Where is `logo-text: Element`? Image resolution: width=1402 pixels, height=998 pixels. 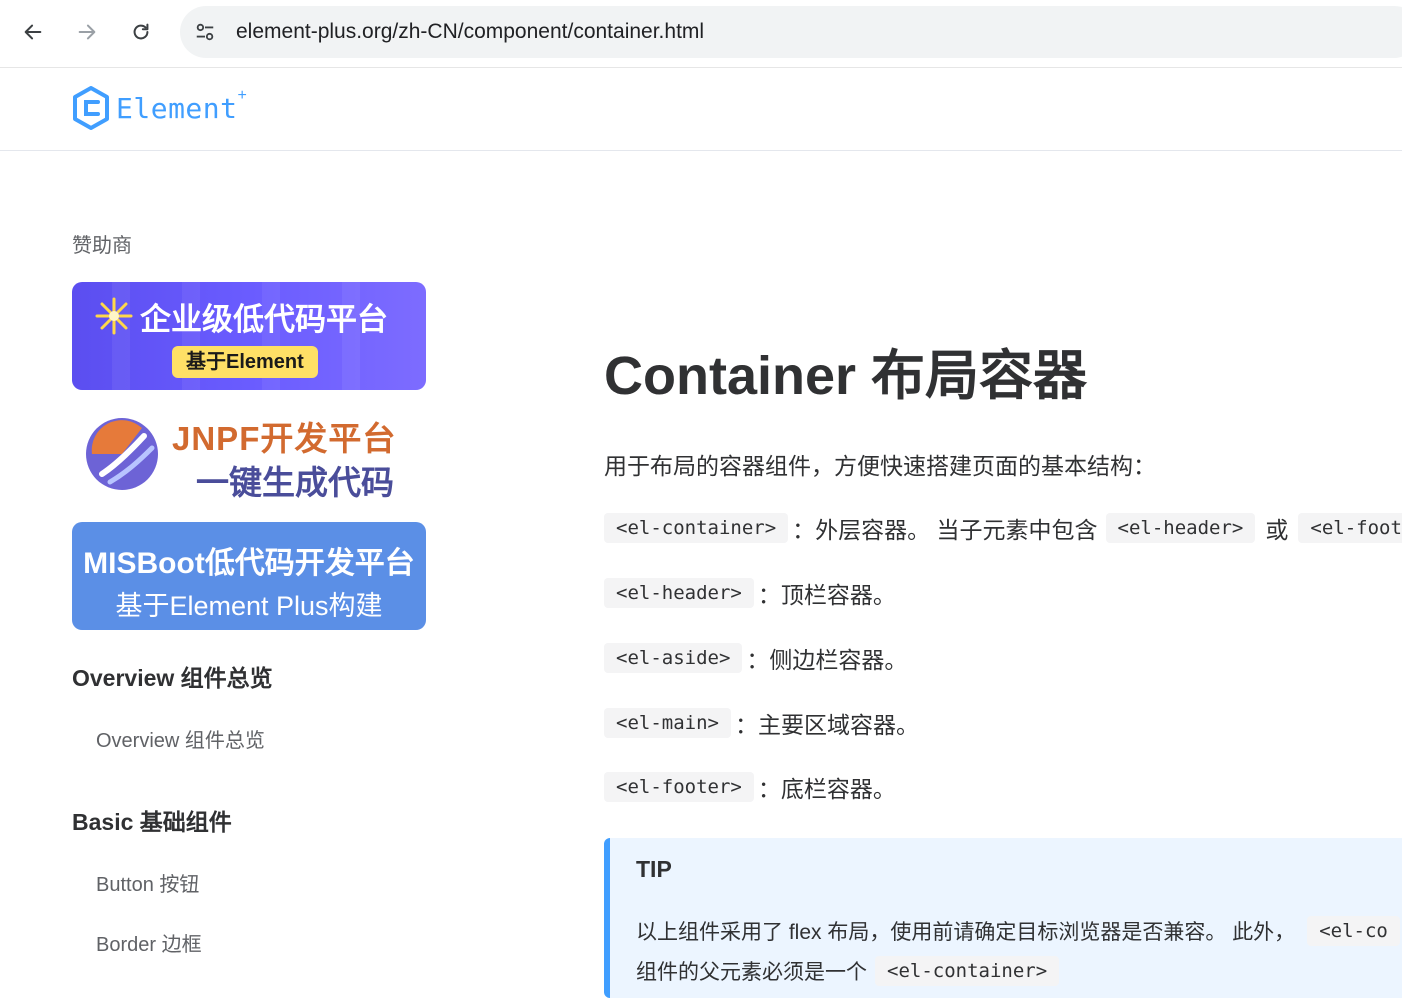 logo-text: Element is located at coordinates (177, 108).